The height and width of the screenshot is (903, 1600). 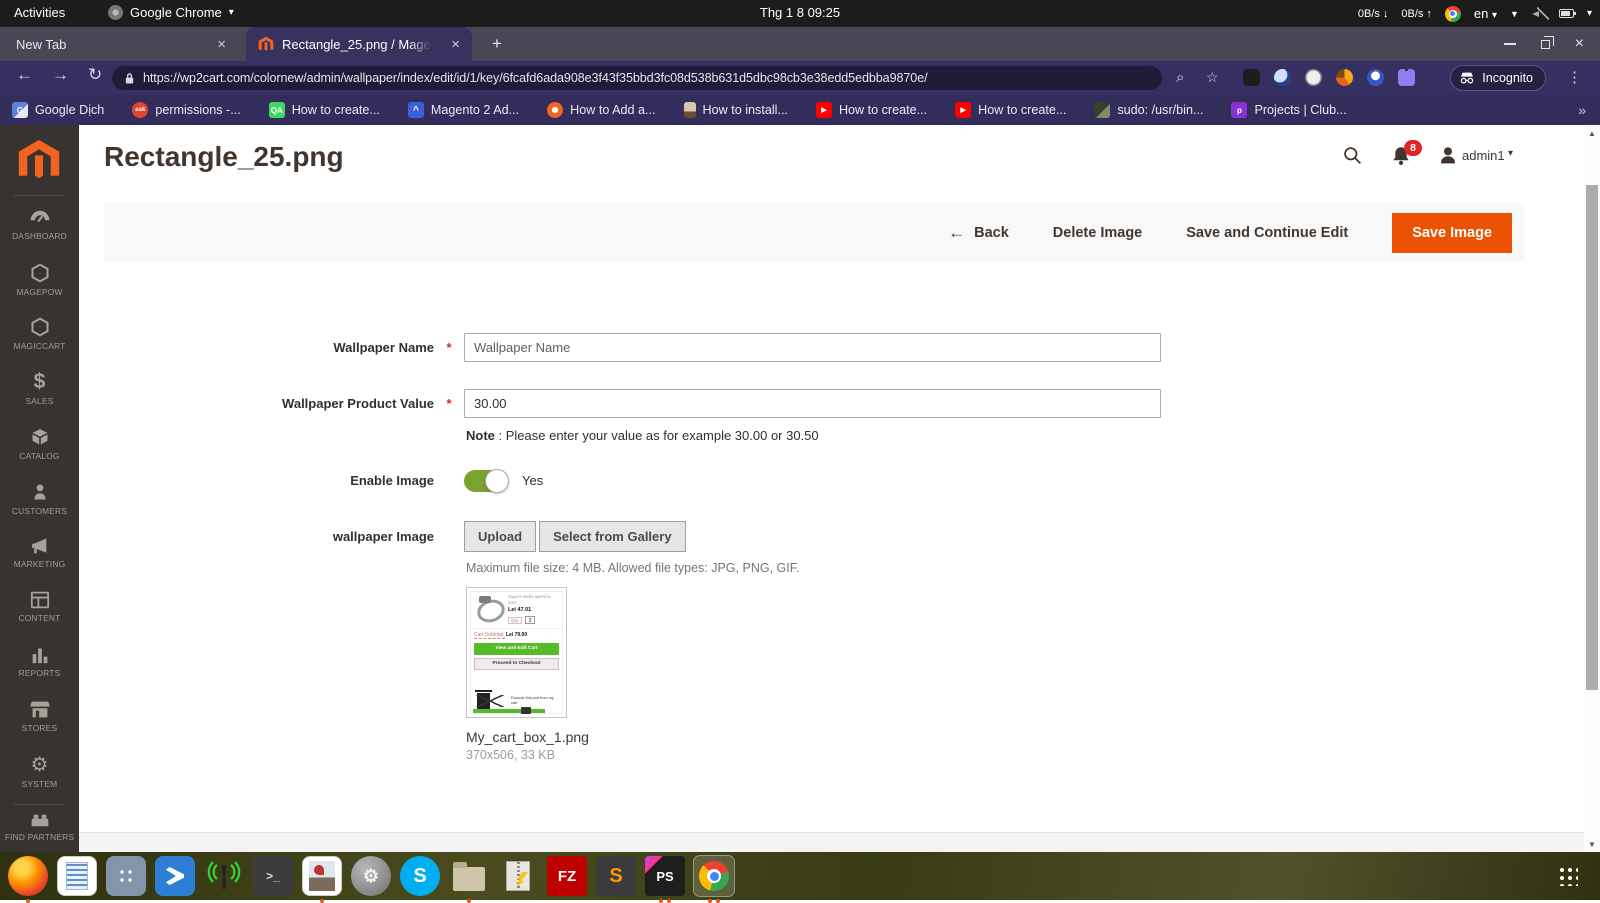 What do you see at coordinates (1406, 77) in the screenshot?
I see `extensions-puzzle-icon` at bounding box center [1406, 77].